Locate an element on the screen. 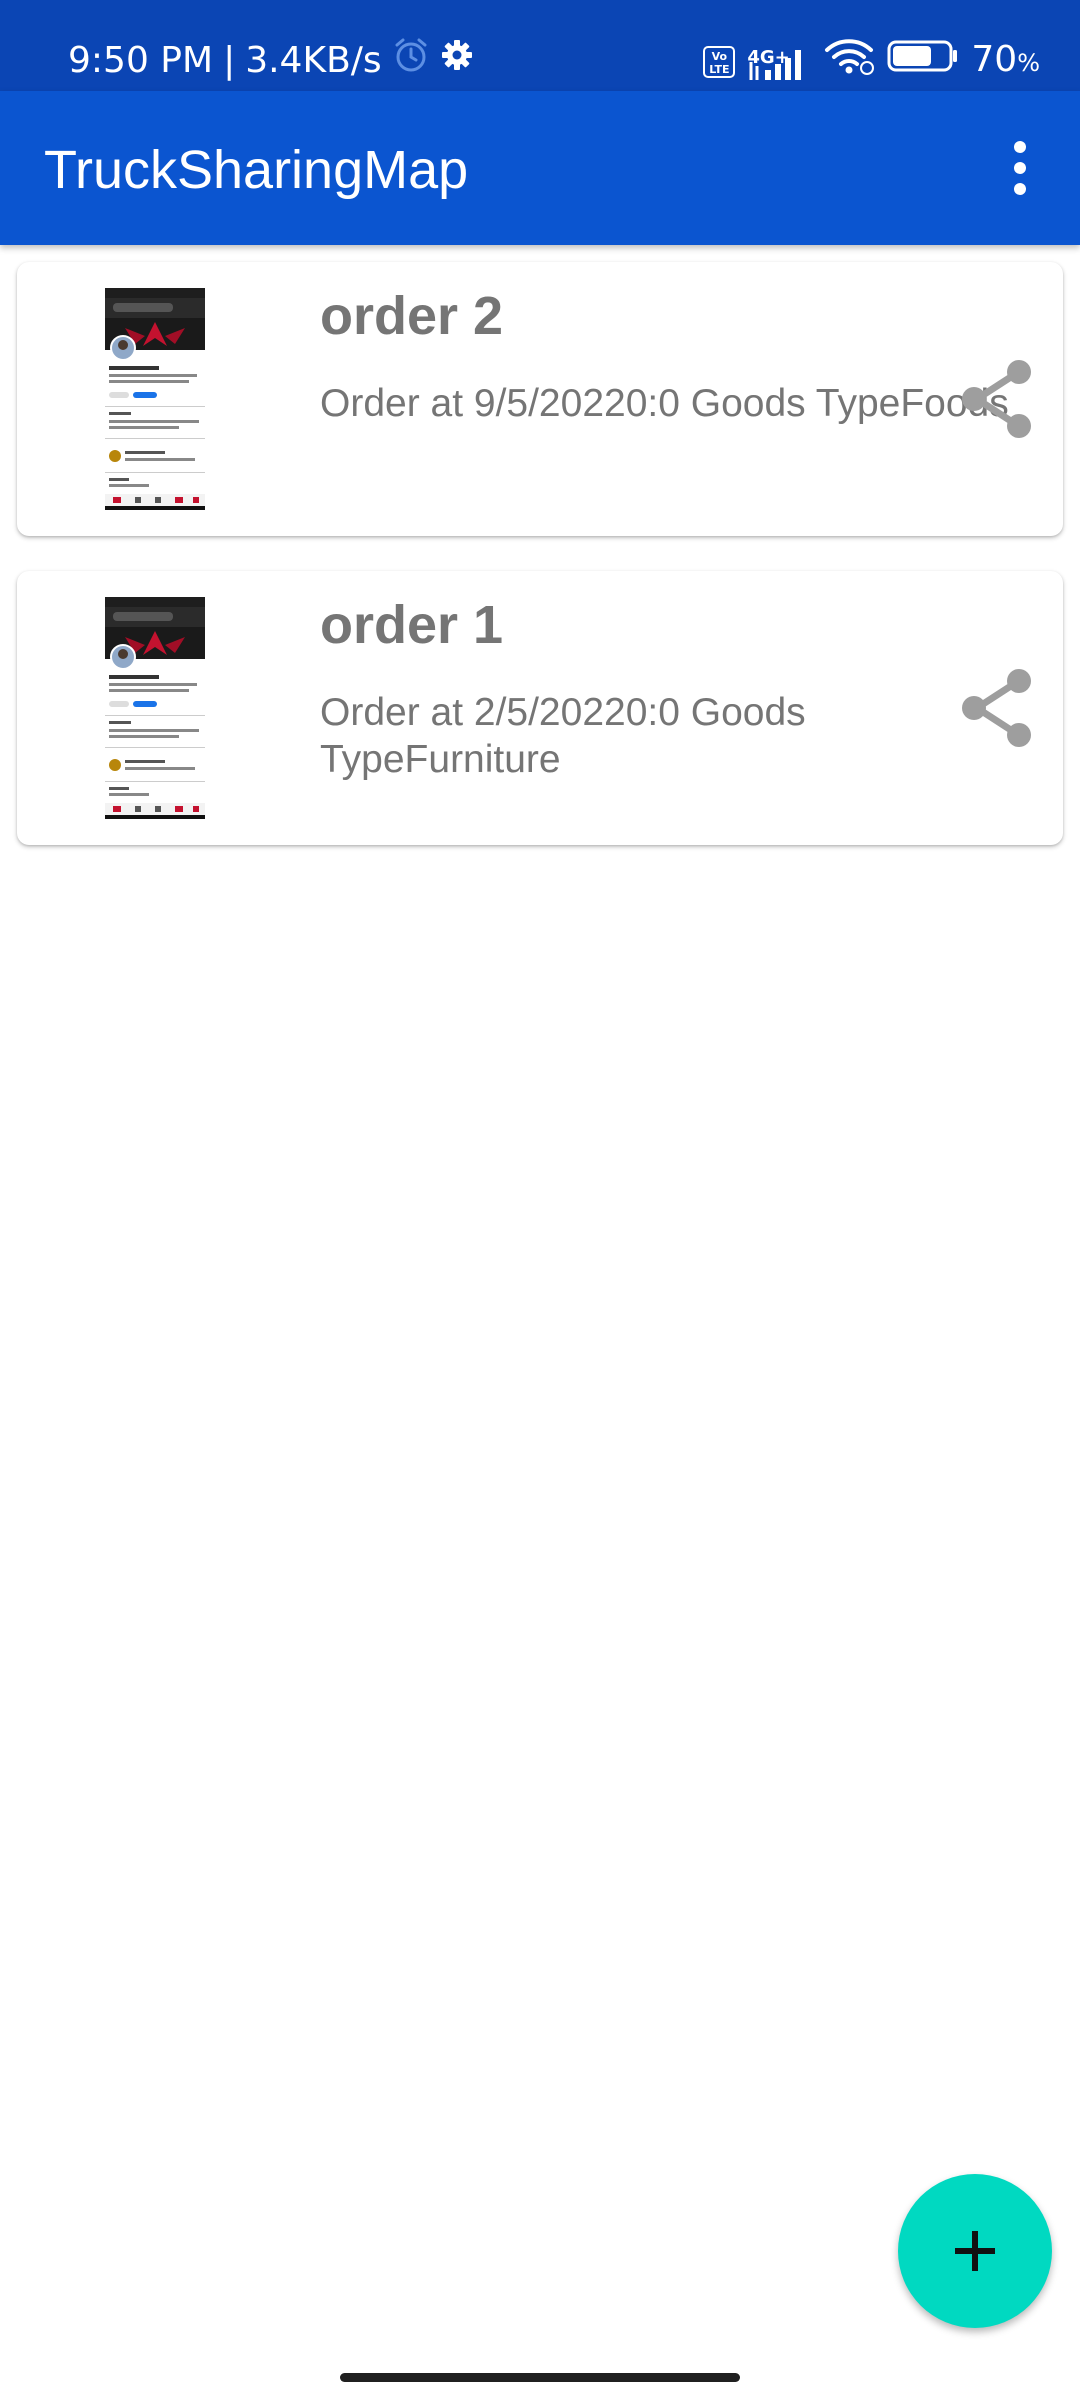 The width and height of the screenshot is (1080, 2400). volte-icon: Vo LTE is located at coordinates (719, 61).